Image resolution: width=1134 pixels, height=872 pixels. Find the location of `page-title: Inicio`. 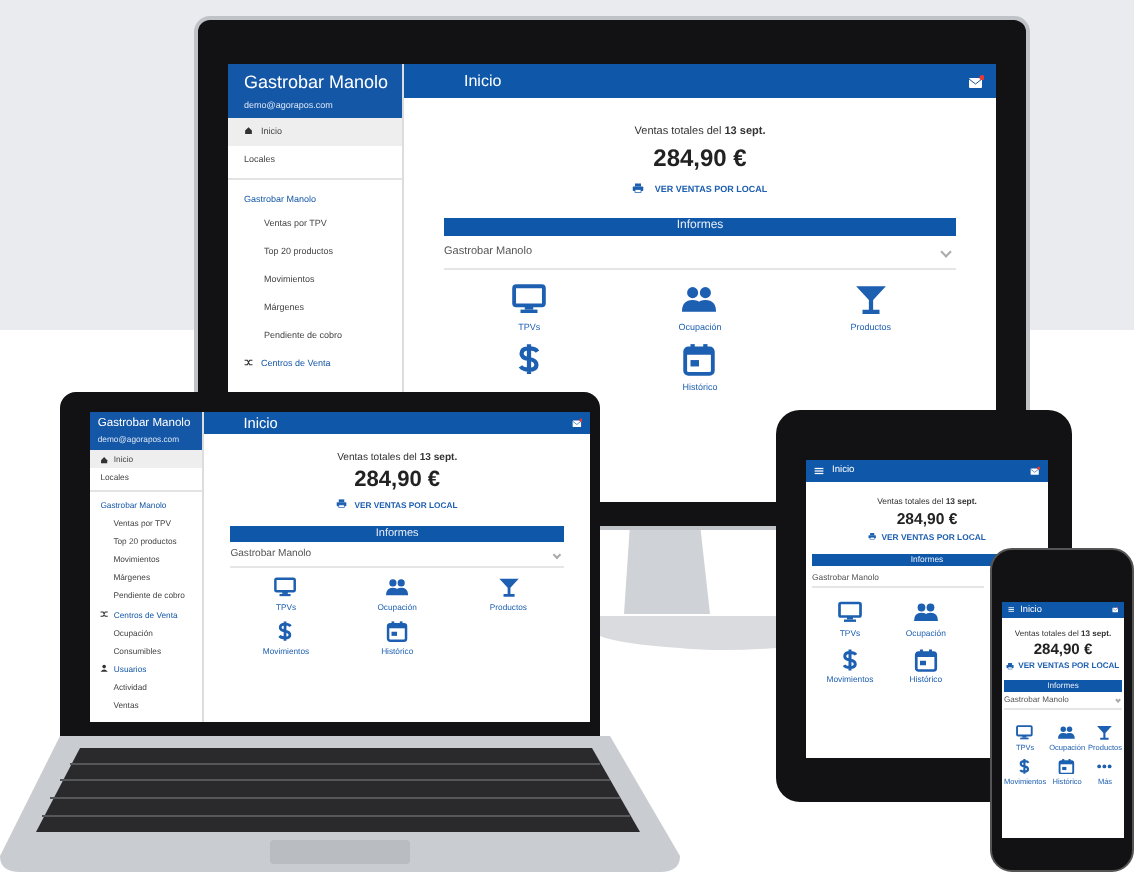

page-title: Inicio is located at coordinates (484, 81).